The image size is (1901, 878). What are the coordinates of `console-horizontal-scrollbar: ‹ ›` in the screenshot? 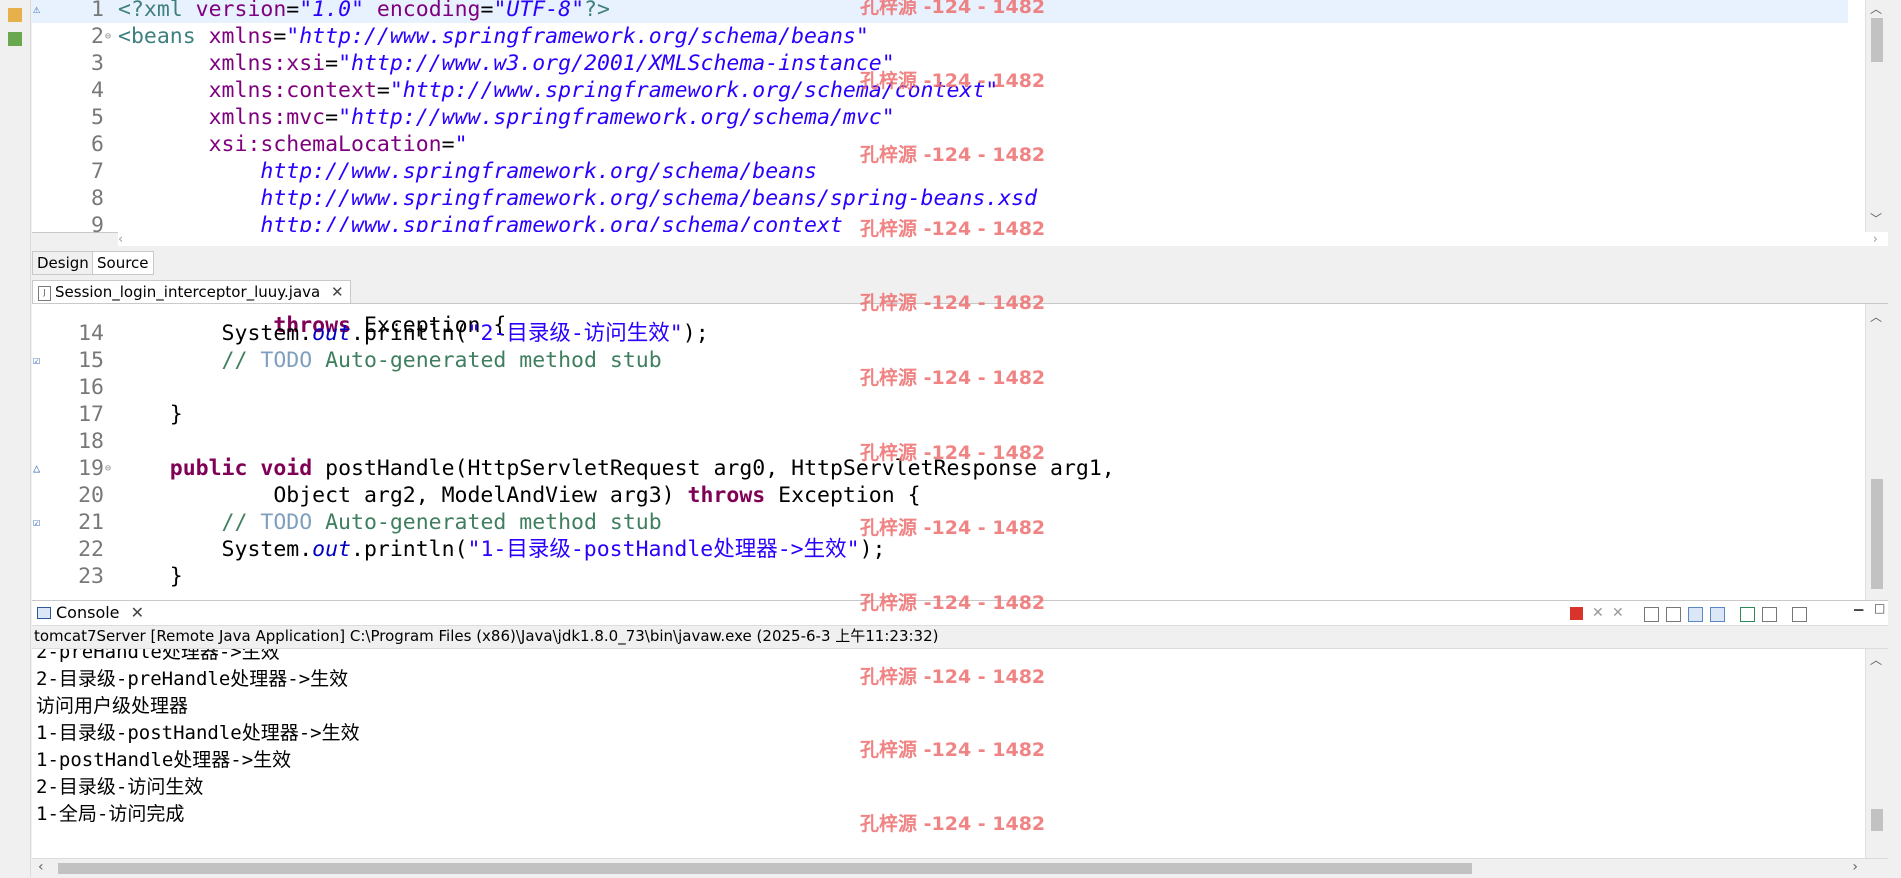 It's located at (960, 868).